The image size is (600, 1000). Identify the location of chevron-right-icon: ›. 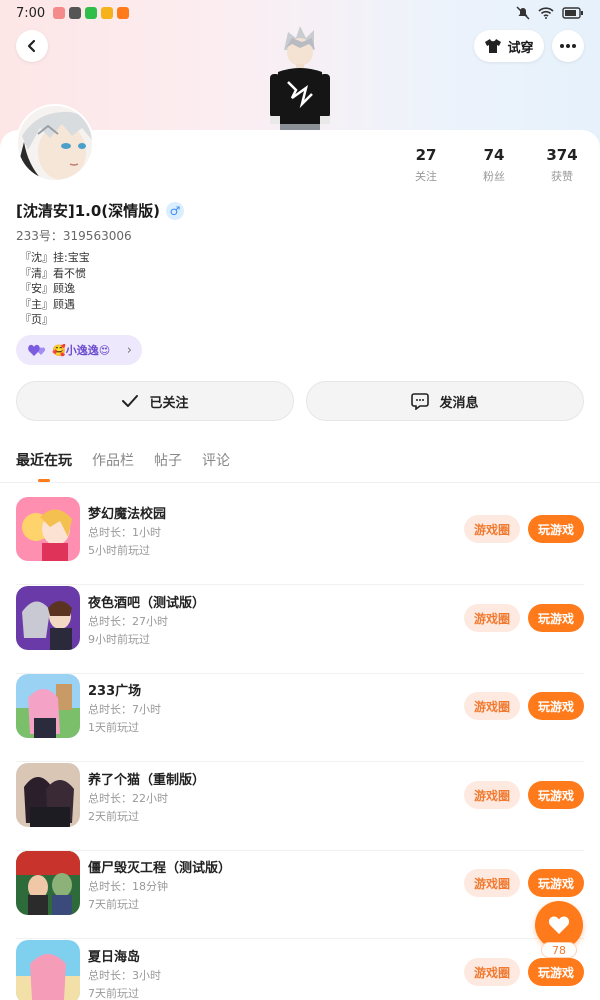
(129, 350).